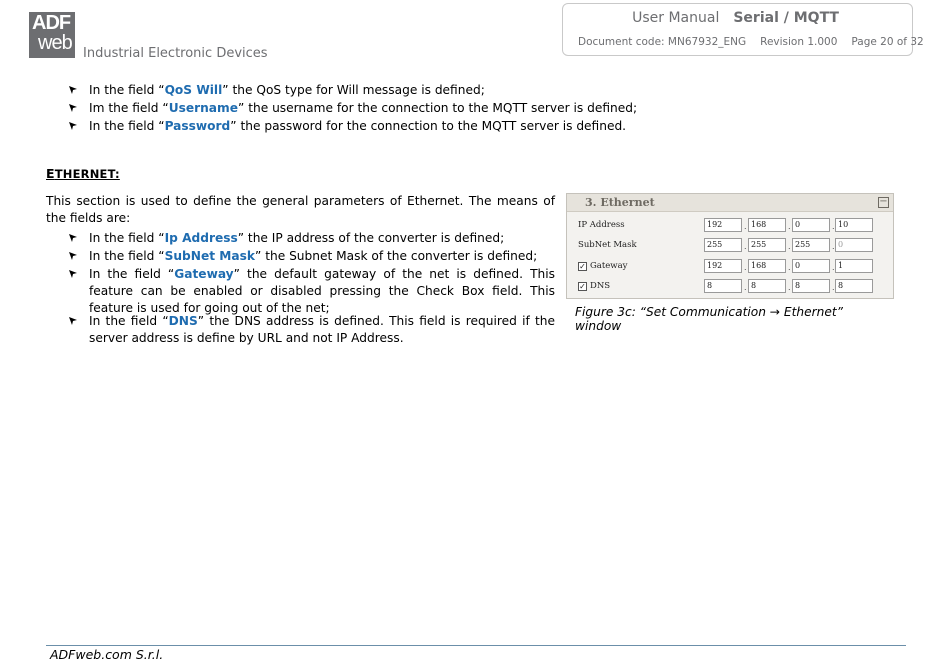 This screenshot has height=659, width=950. Describe the element at coordinates (723, 266) in the screenshot. I see `gateway-octet-1: 192` at that location.